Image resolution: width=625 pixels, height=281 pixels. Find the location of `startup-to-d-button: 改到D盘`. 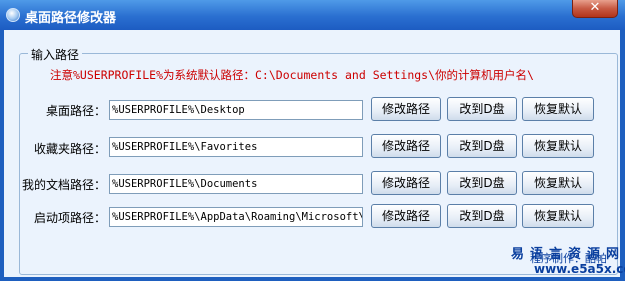

startup-to-d-button: 改到D盘 is located at coordinates (482, 216).